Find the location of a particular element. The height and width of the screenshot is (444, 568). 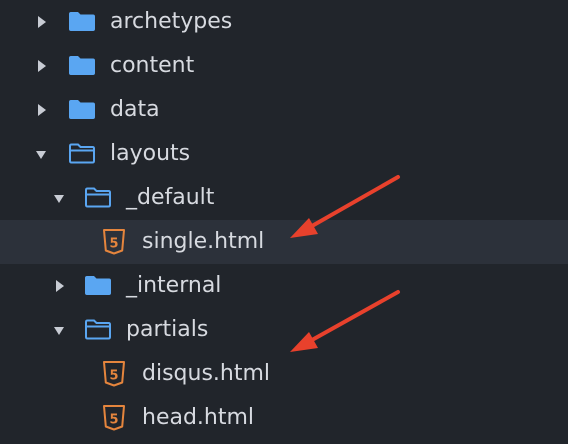

tree-item-single-html: 5 single.html is located at coordinates (284, 242).